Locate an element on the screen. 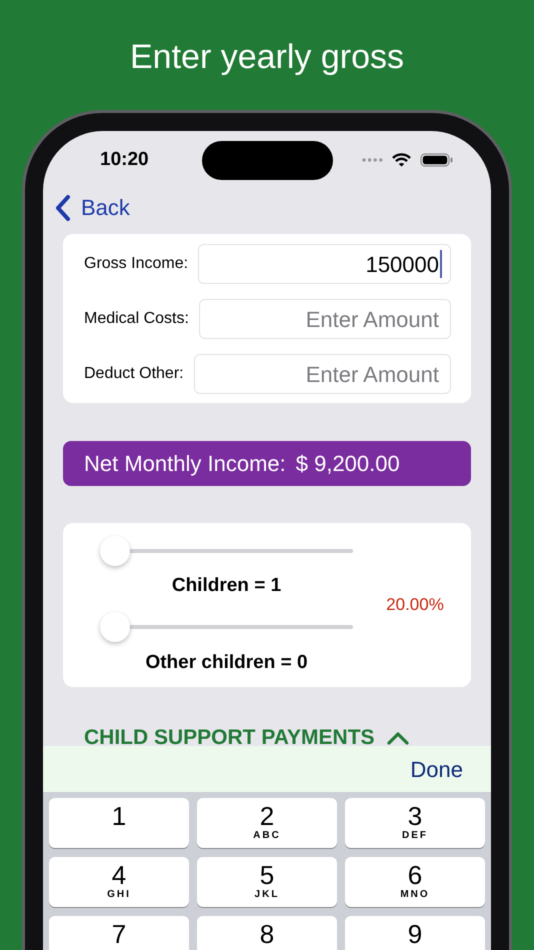 This screenshot has width=534, height=950. percentage-value: 20.00% is located at coordinates (415, 605).